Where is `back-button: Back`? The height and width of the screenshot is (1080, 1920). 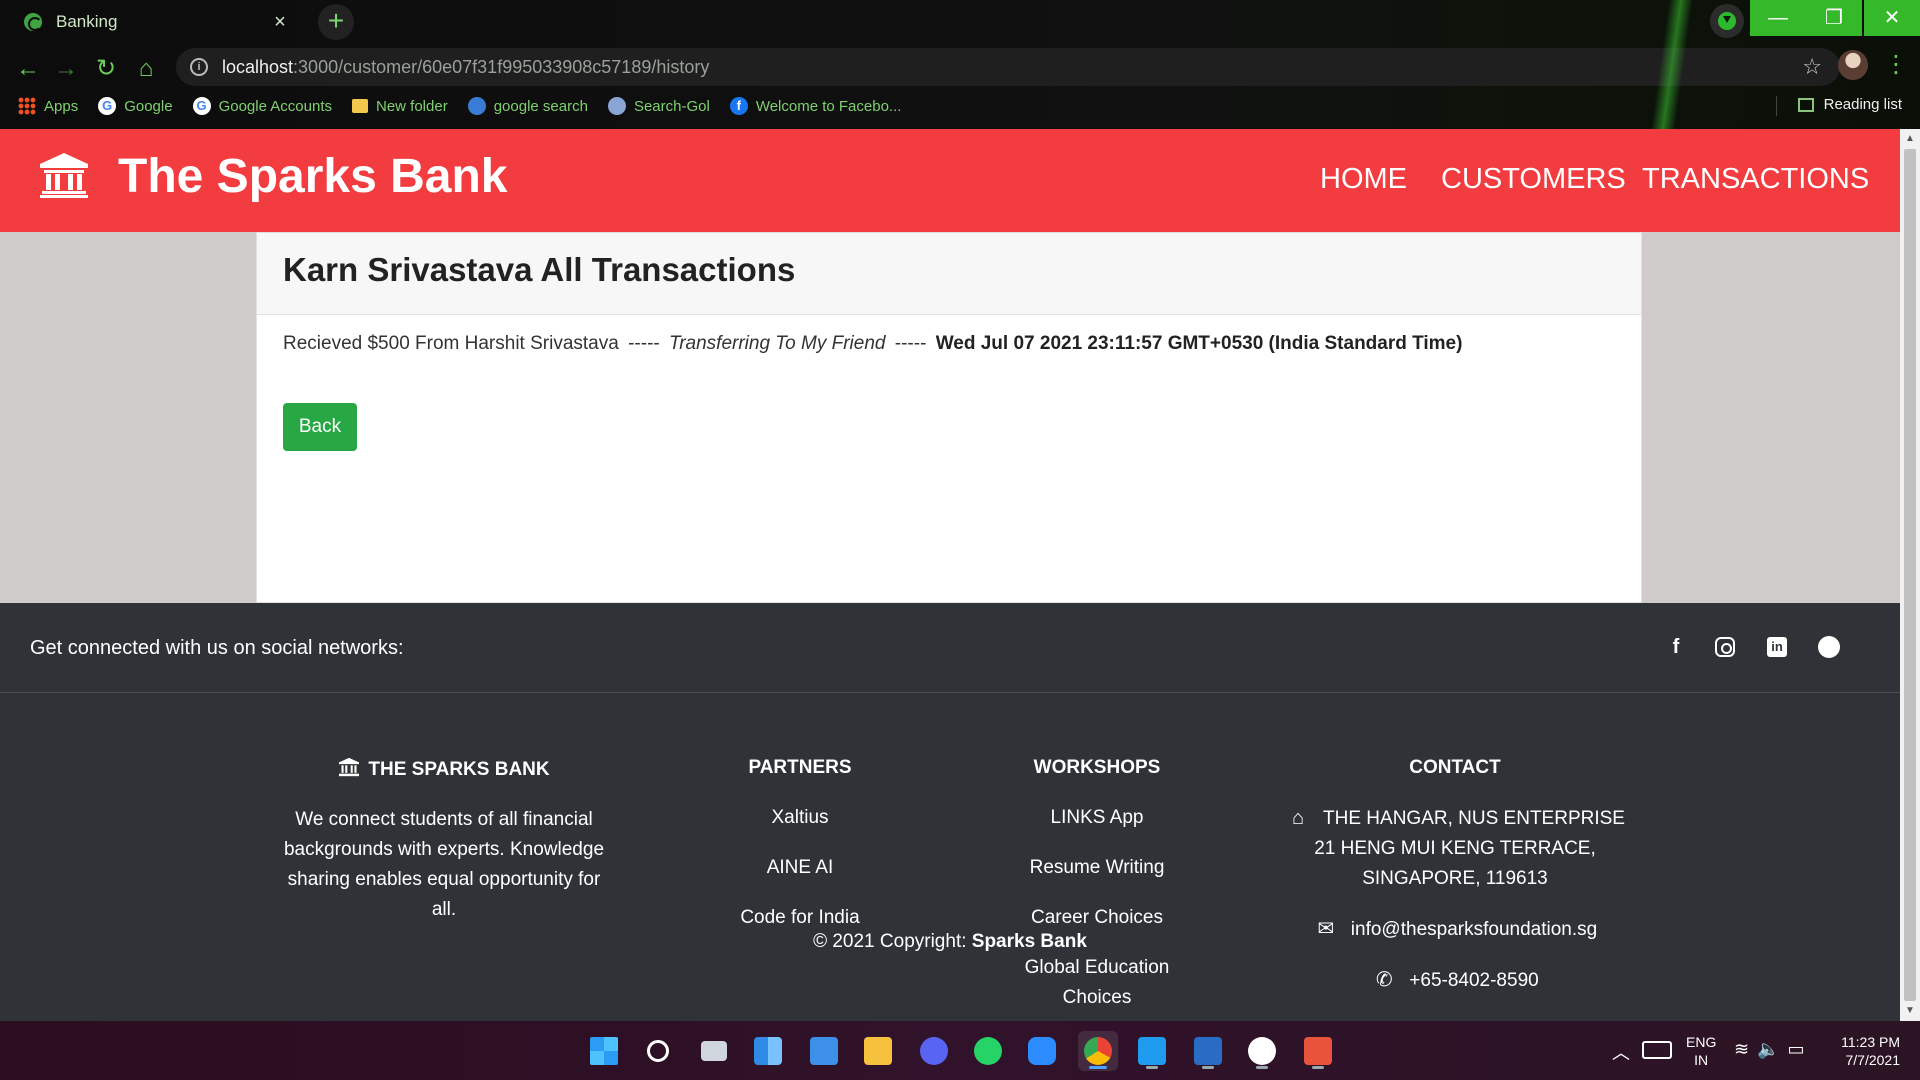 back-button: Back is located at coordinates (320, 427).